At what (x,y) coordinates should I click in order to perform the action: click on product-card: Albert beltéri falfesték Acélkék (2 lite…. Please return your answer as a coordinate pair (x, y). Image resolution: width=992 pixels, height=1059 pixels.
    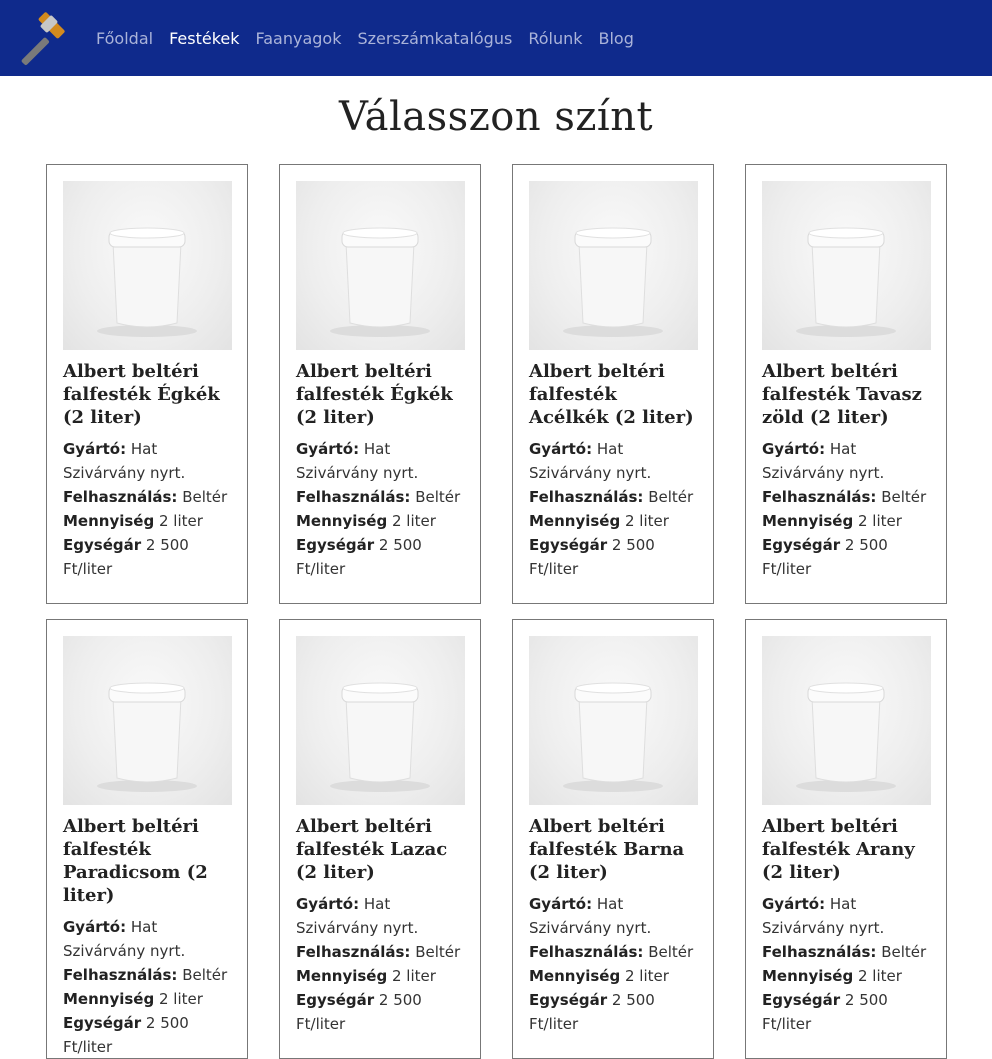
    Looking at the image, I should click on (613, 384).